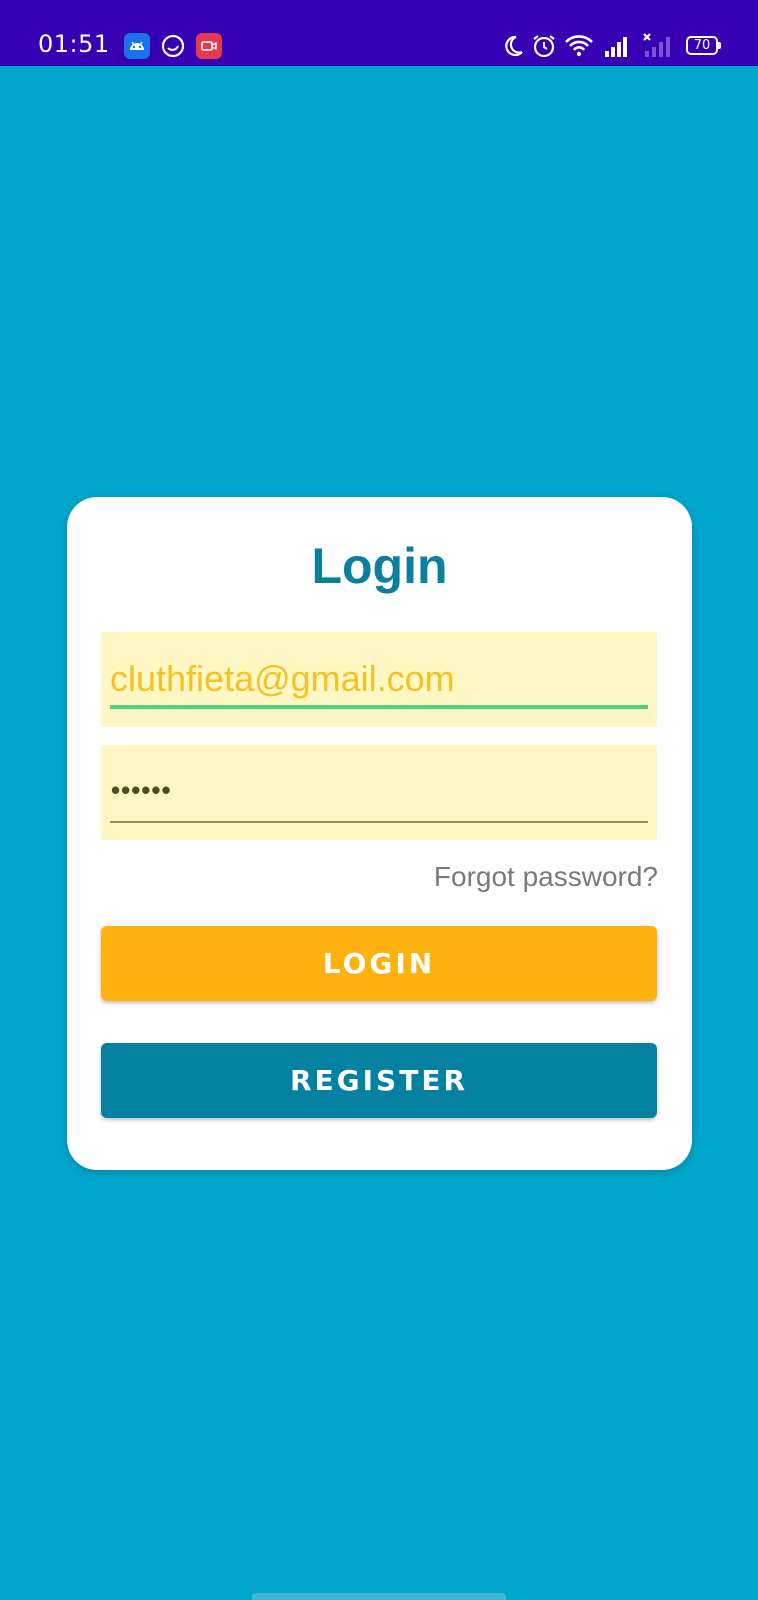 The height and width of the screenshot is (1600, 758). I want to click on signal-icon, so click(616, 47).